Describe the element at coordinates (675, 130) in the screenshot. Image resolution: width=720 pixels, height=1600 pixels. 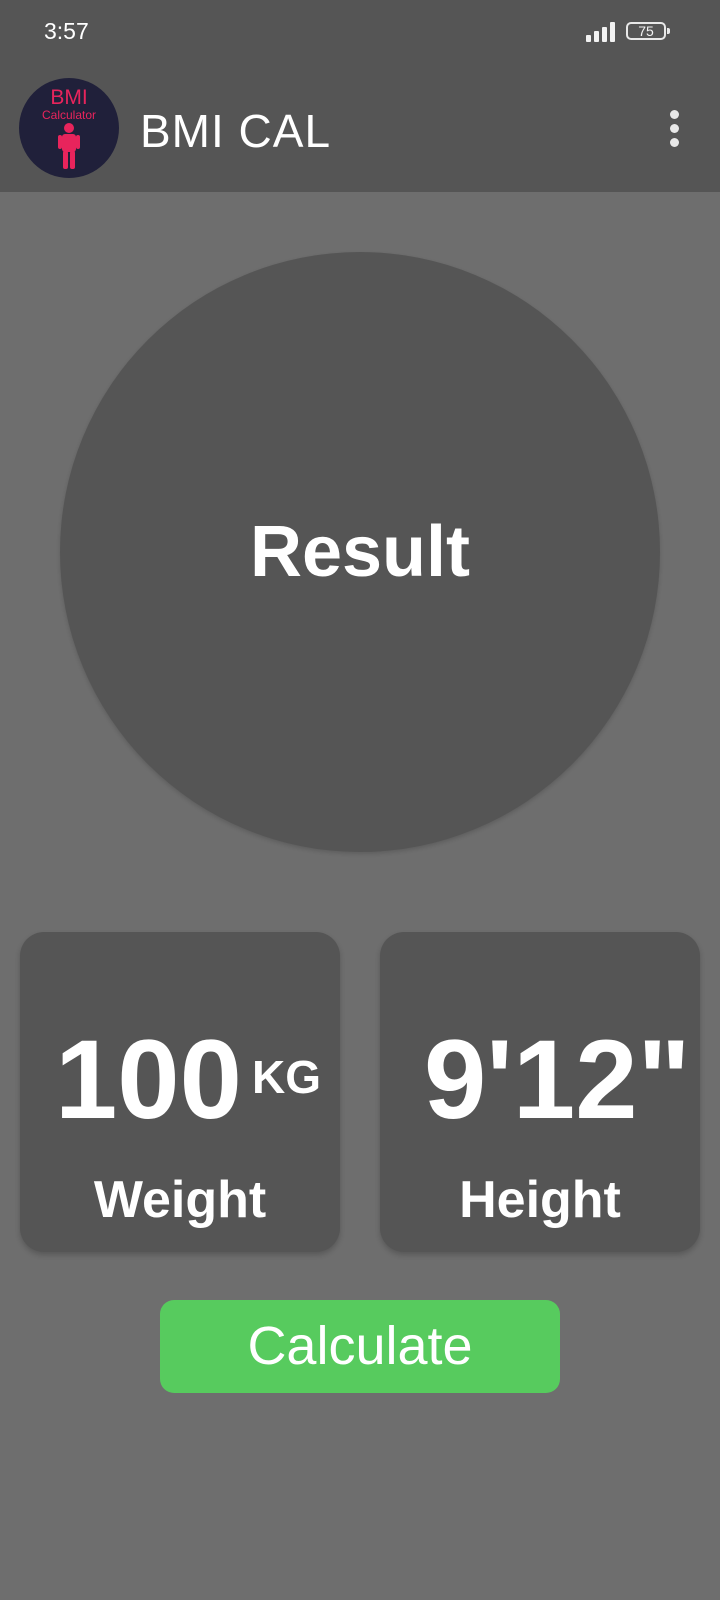
I see `overflow-menu-icon` at that location.